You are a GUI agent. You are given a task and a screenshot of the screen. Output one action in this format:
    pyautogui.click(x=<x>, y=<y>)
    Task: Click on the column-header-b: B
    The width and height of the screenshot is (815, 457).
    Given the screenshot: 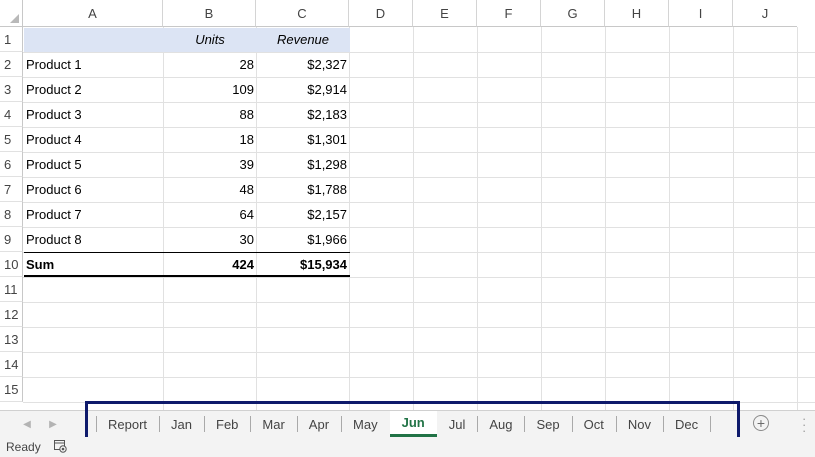 What is the action you would take?
    pyautogui.click(x=209, y=13)
    